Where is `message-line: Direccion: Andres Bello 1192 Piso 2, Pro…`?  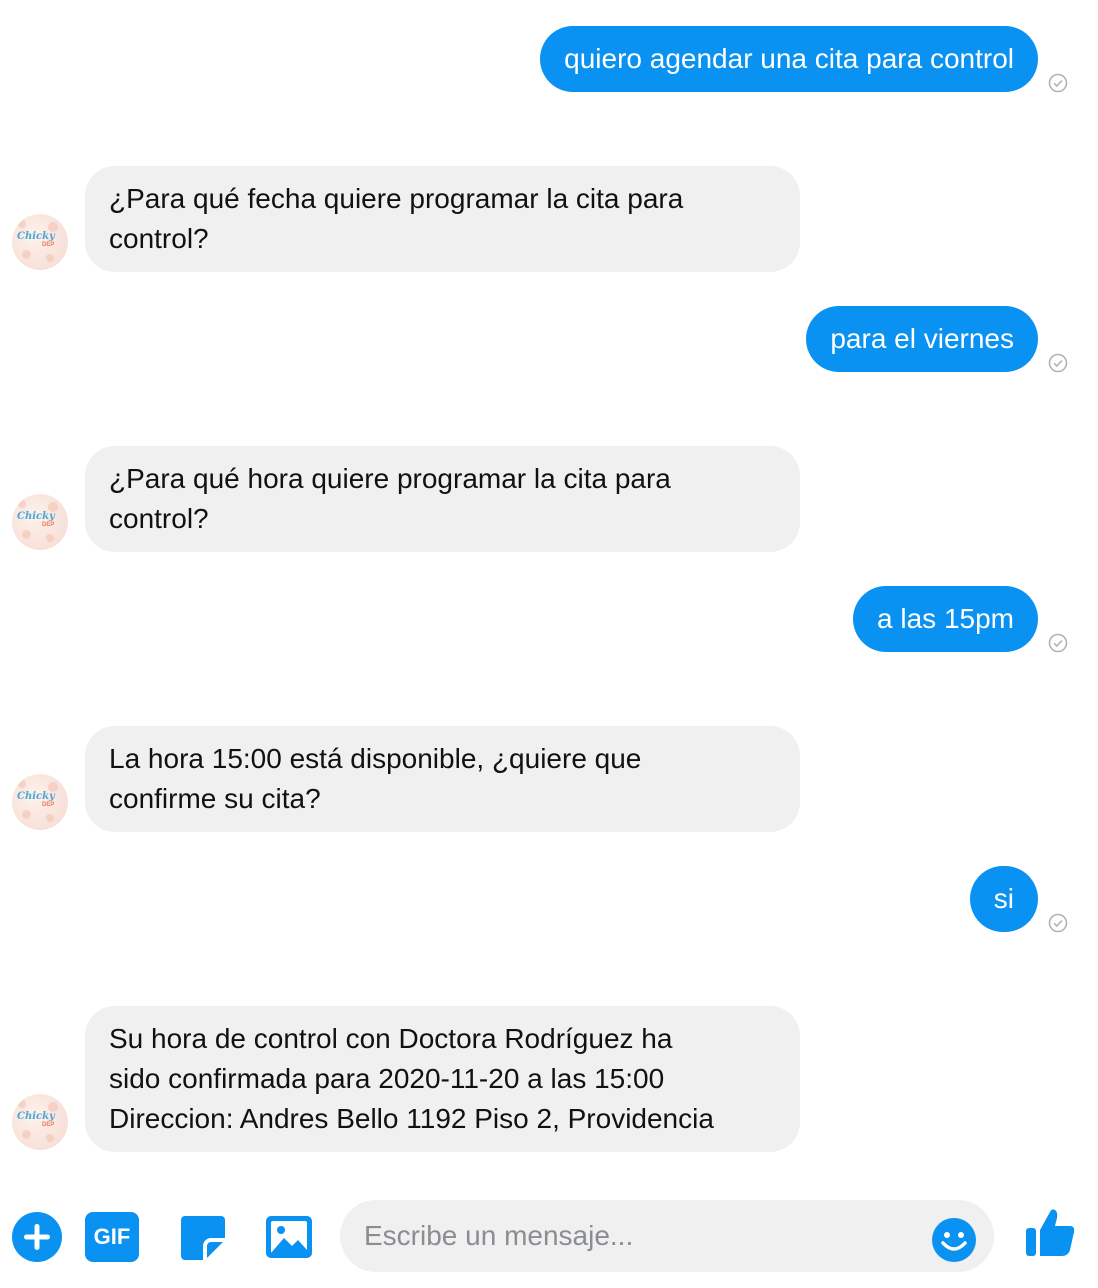
message-line: Direccion: Andres Bello 1192 Piso 2, Pro… is located at coordinates (411, 1118).